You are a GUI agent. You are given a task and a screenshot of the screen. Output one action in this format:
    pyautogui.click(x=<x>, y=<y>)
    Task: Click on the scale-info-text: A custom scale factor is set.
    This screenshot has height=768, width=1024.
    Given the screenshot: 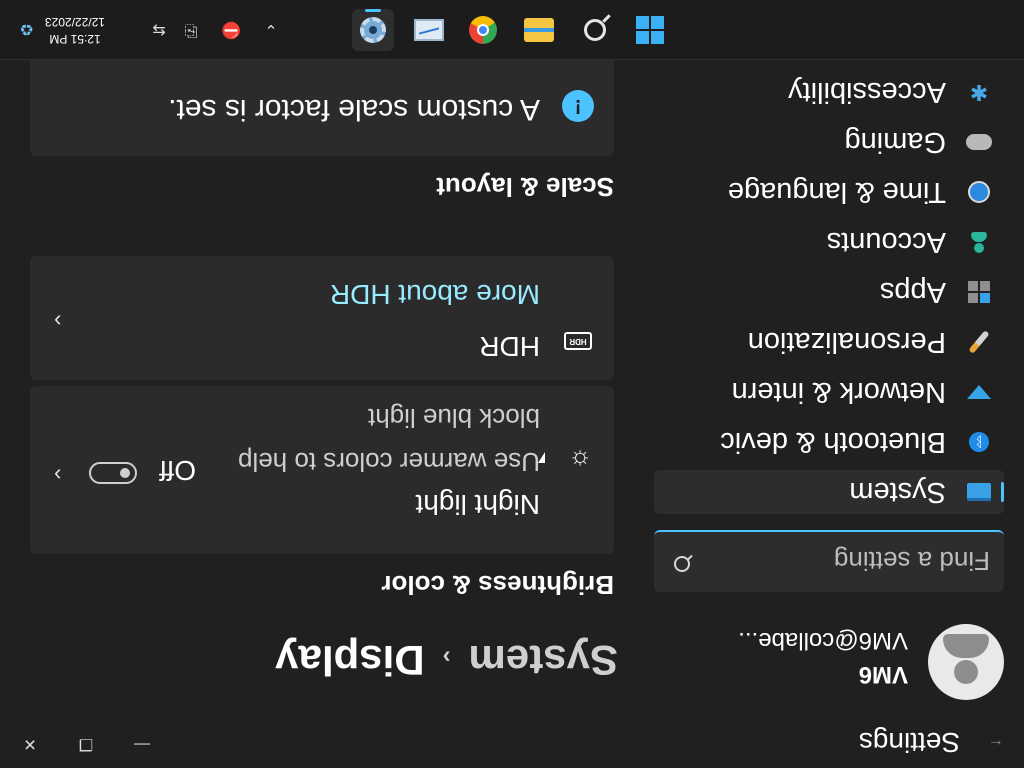 What is the action you would take?
    pyautogui.click(x=354, y=109)
    